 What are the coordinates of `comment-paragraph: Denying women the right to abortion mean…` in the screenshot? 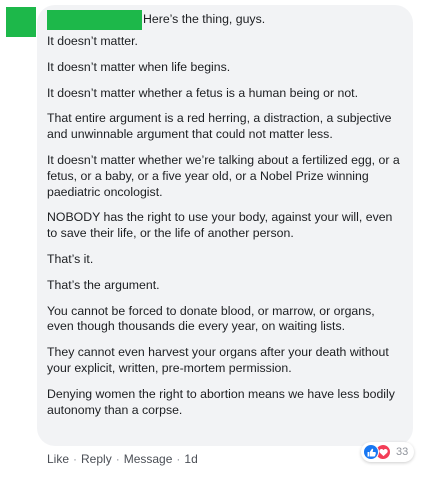 It's located at (221, 401).